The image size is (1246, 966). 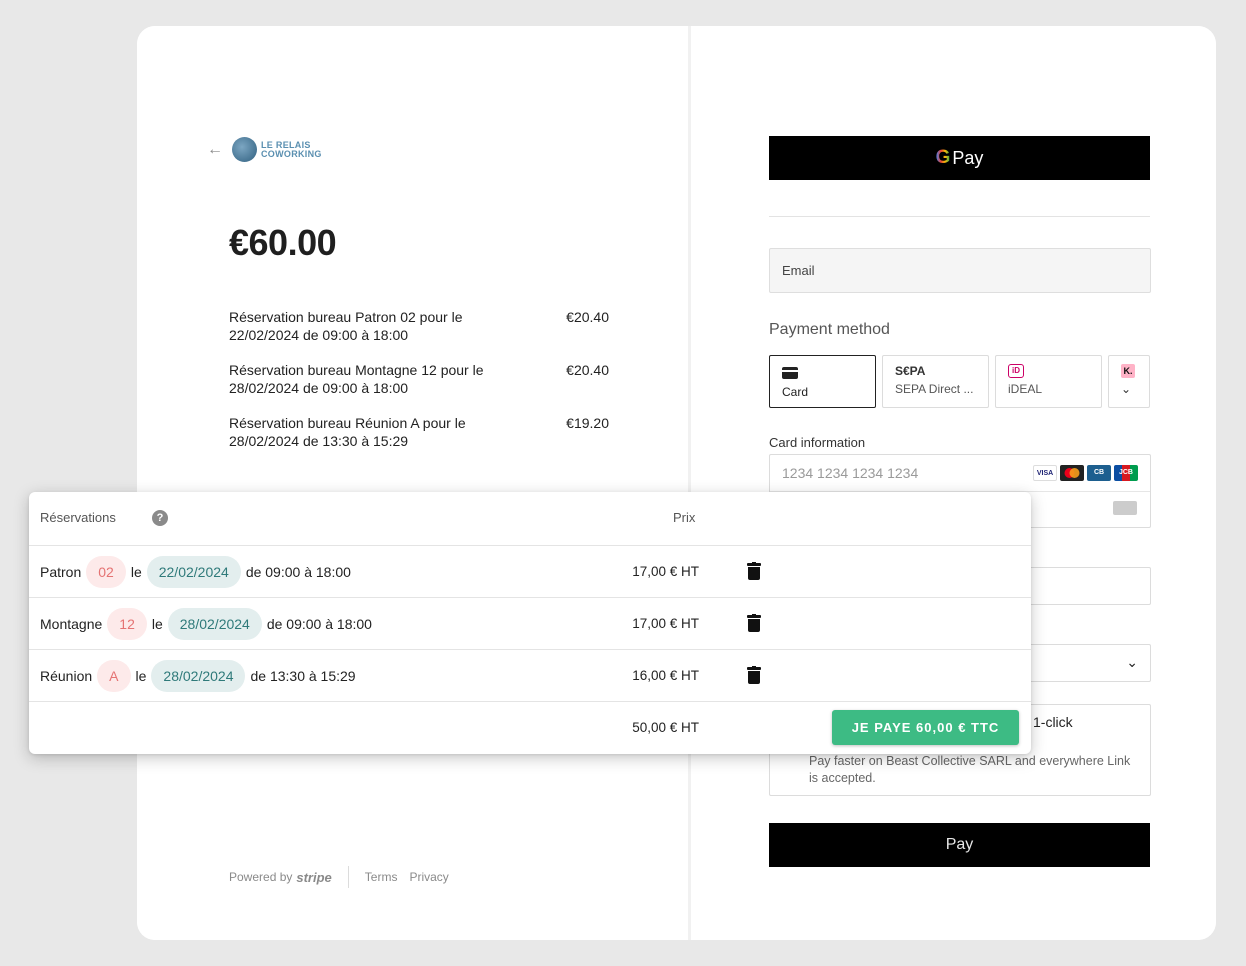 What do you see at coordinates (261, 877) in the screenshot?
I see `powered-by-text: Powered by` at bounding box center [261, 877].